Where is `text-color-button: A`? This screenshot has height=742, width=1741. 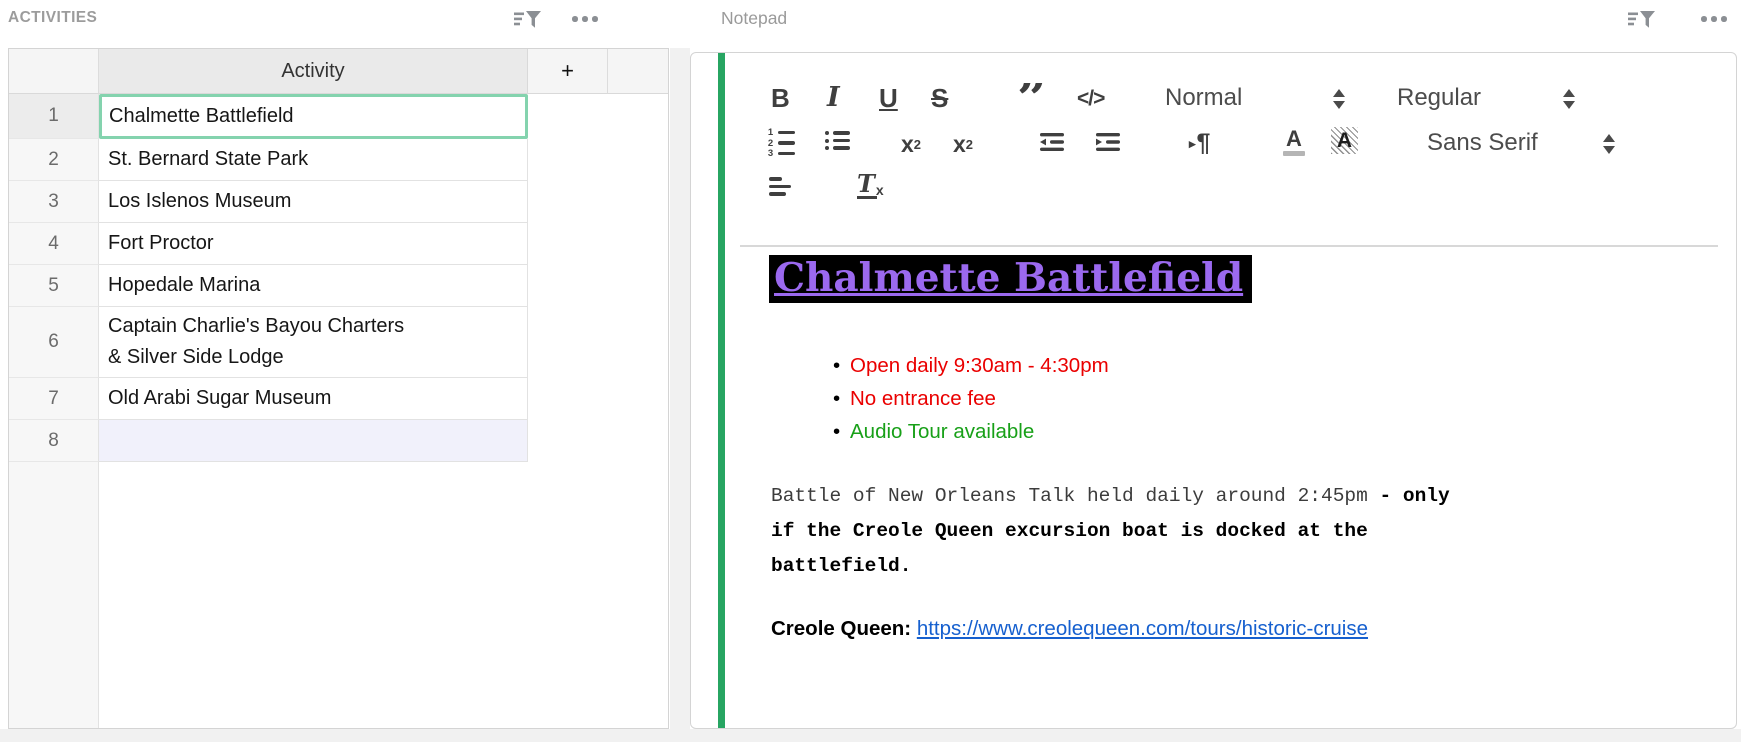 text-color-button: A is located at coordinates (1294, 141).